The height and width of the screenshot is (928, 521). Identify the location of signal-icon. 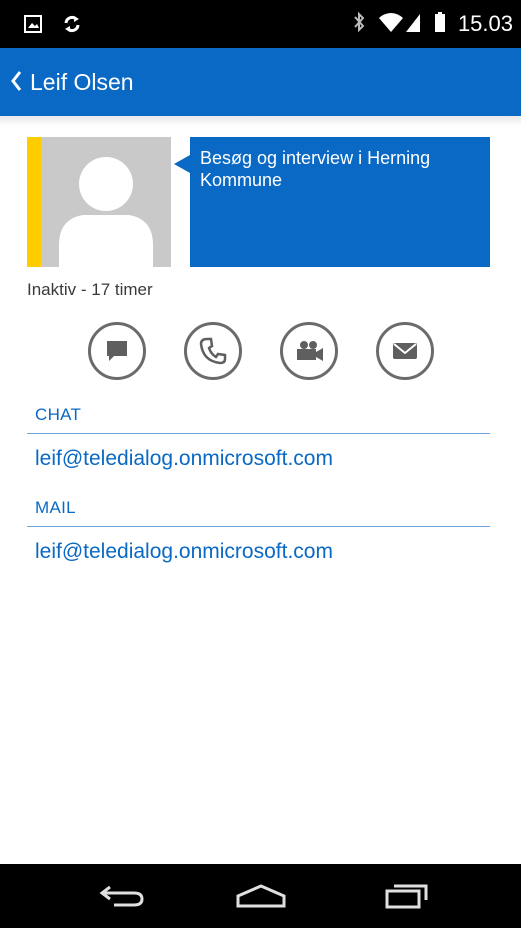
(413, 24).